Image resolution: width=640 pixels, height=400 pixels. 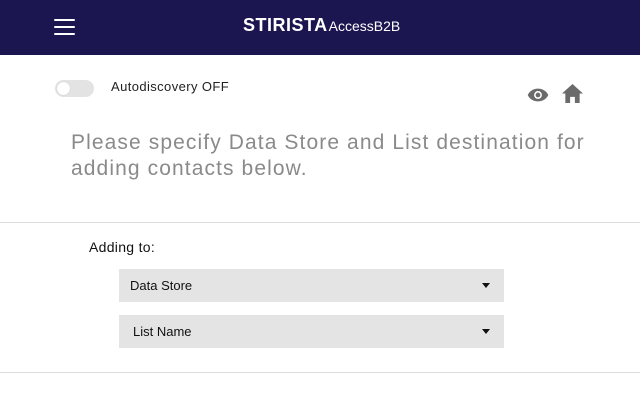 I want to click on brand-name: STIRISTA, so click(x=285, y=25).